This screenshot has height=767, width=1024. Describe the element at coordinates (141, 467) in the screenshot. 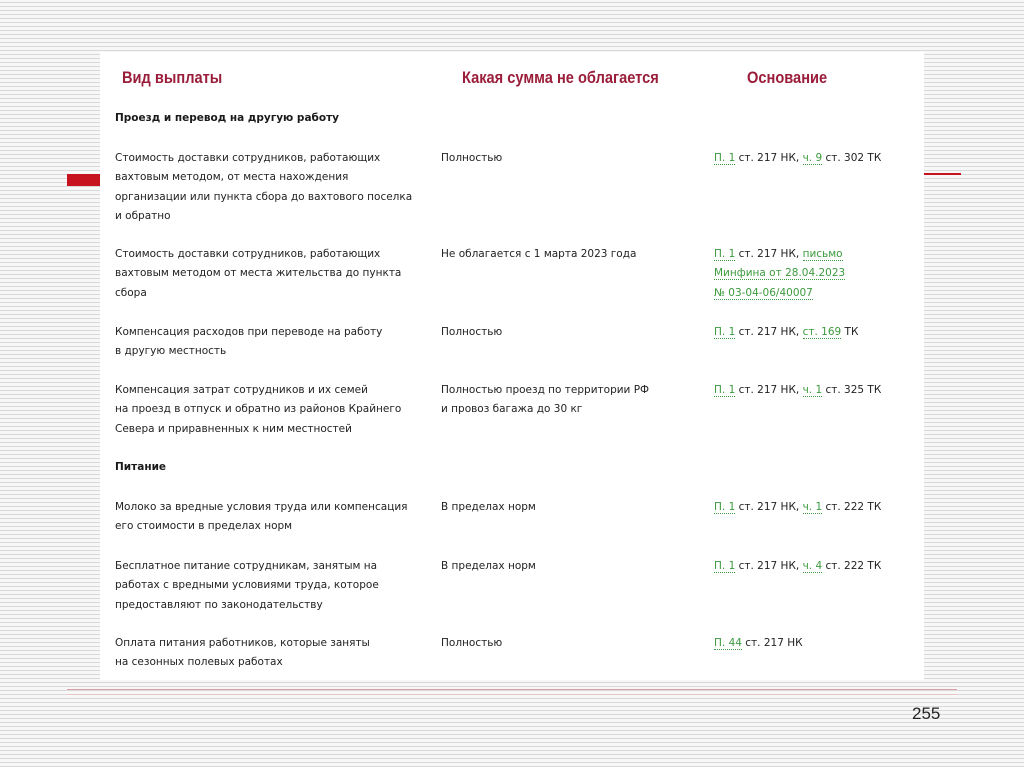

I see `section-title: Питание` at that location.